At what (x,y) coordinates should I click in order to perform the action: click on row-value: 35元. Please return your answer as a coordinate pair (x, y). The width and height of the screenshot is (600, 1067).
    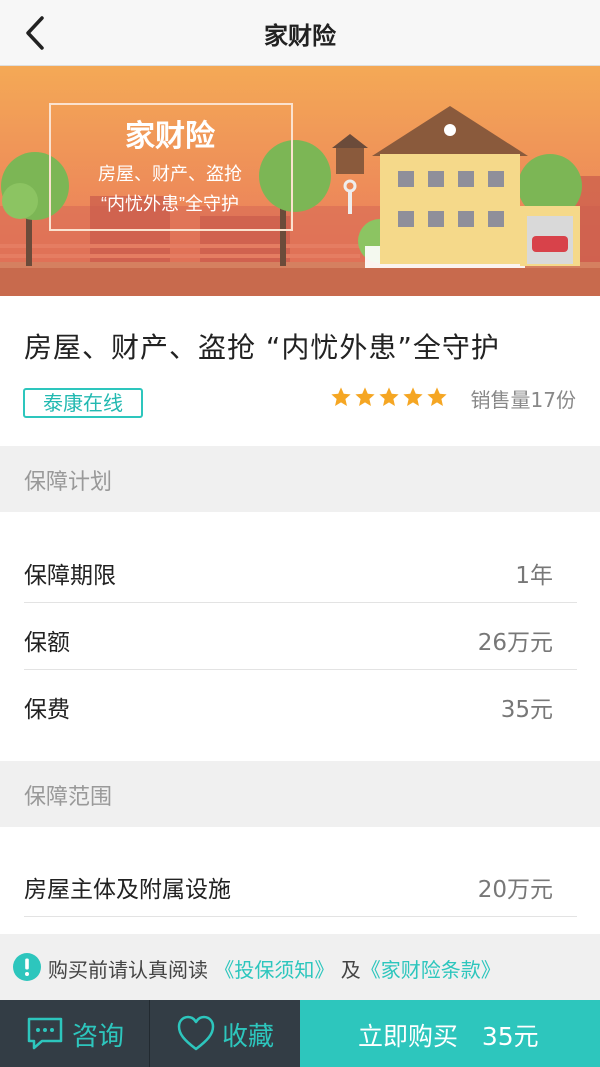
    Looking at the image, I should click on (526, 710).